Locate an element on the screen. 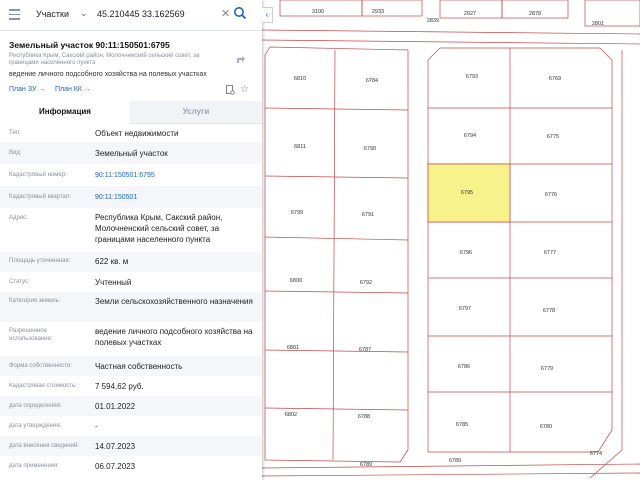 This screenshot has width=640, height=480. info-row-value: Объект недвижимости is located at coordinates (137, 133).